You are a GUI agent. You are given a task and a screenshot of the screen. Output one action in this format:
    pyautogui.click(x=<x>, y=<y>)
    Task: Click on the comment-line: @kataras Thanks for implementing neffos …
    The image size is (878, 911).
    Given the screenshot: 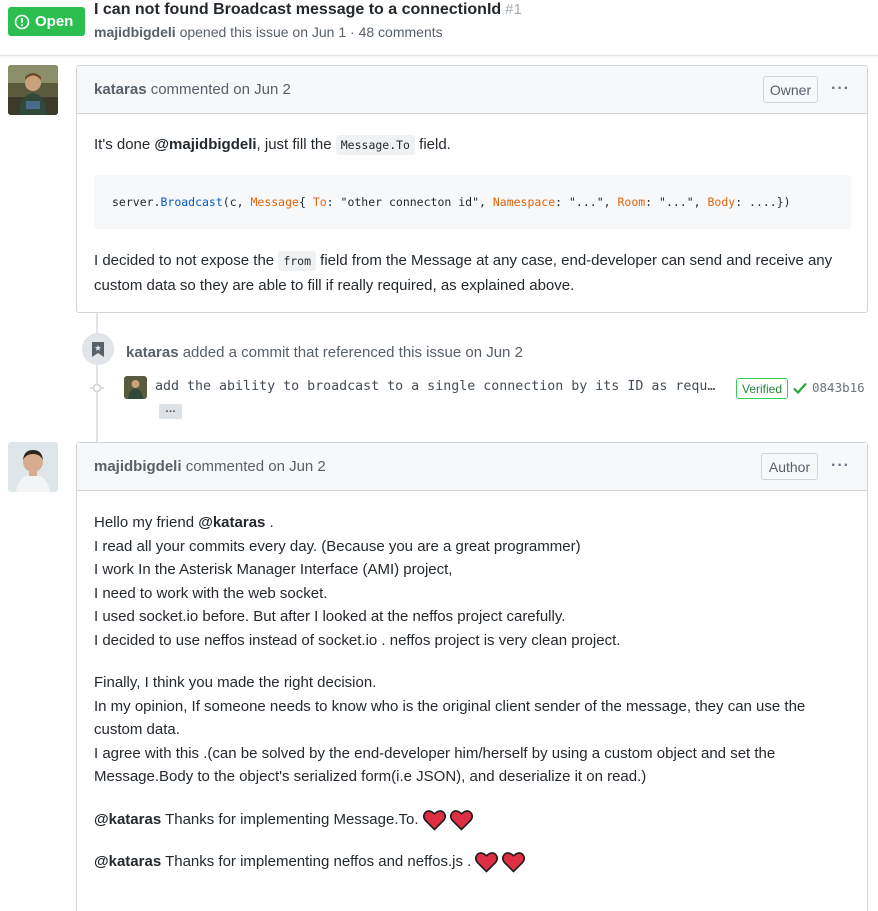 What is the action you would take?
    pyautogui.click(x=472, y=862)
    